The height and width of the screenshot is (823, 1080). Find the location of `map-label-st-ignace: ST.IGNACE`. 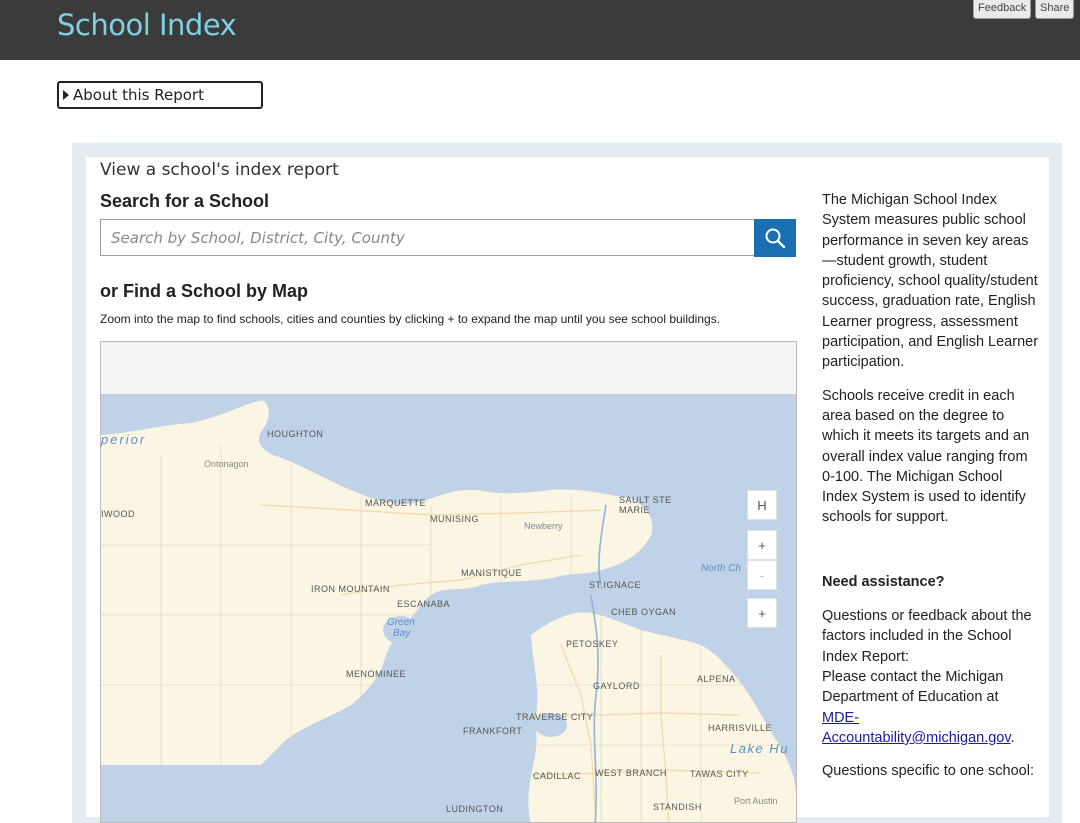

map-label-st-ignace: ST.IGNACE is located at coordinates (615, 585).